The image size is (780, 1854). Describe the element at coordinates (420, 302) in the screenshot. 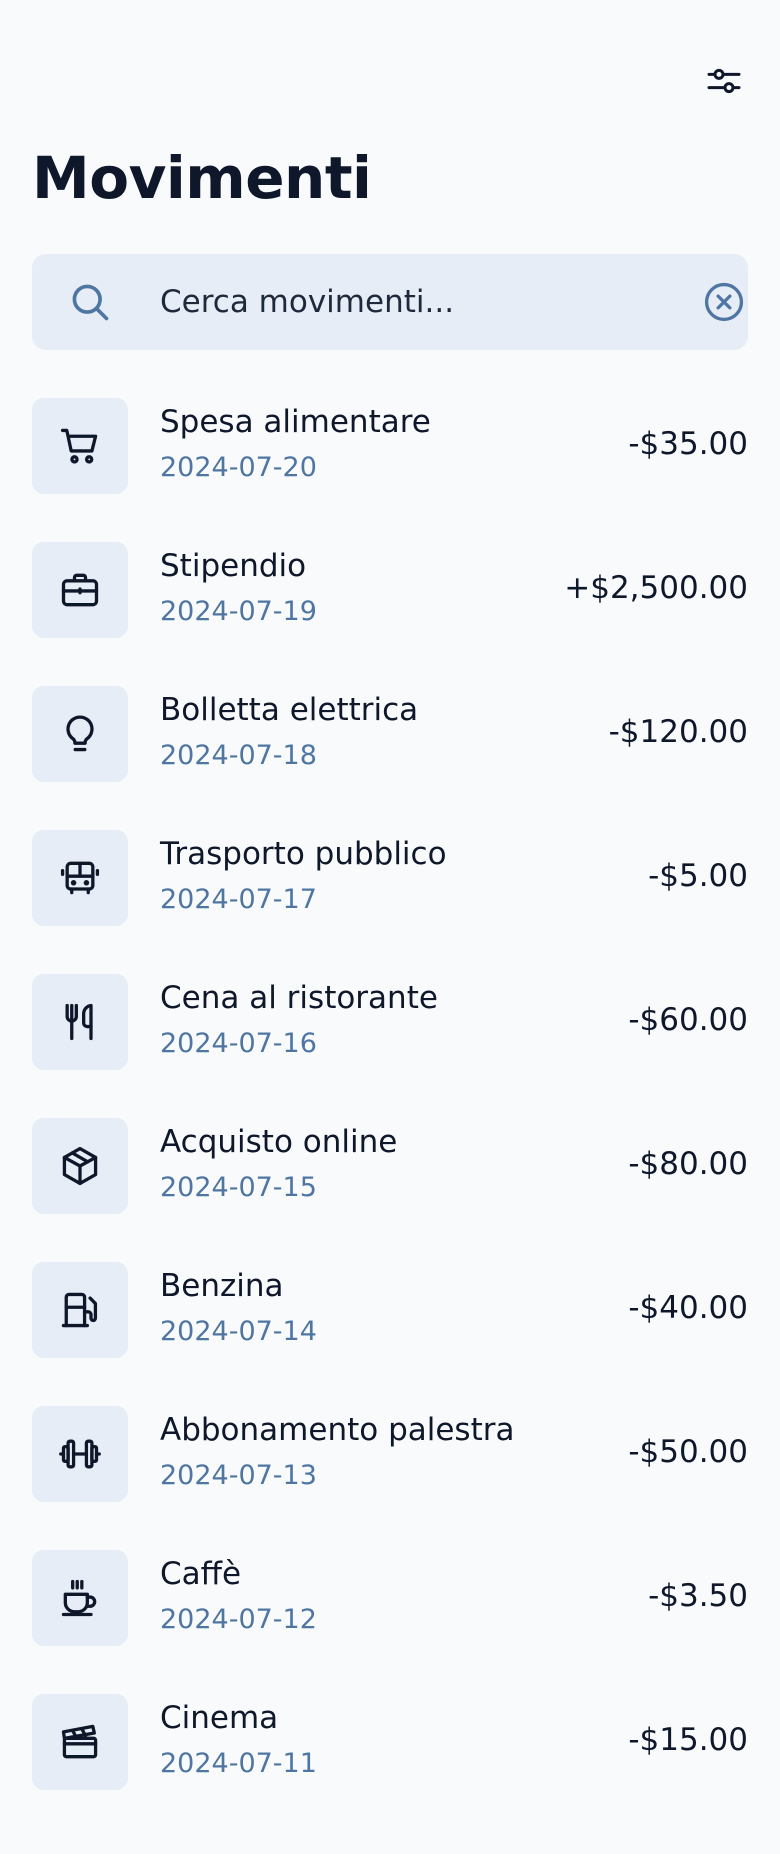

I see `search-input` at that location.